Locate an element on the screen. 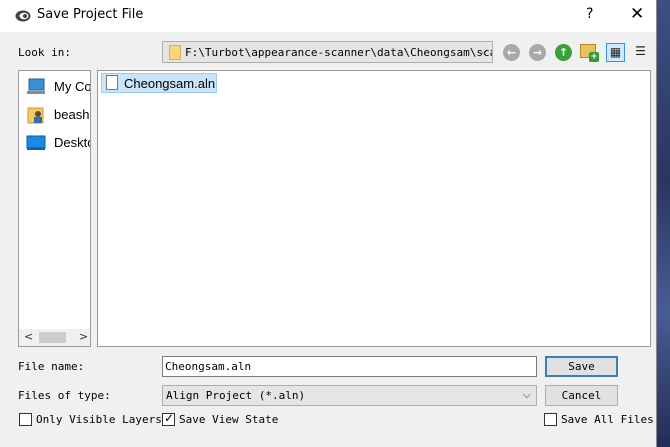 Image resolution: width=670 pixels, height=447 pixels. checkbox-label: Save All Files is located at coordinates (607, 419).